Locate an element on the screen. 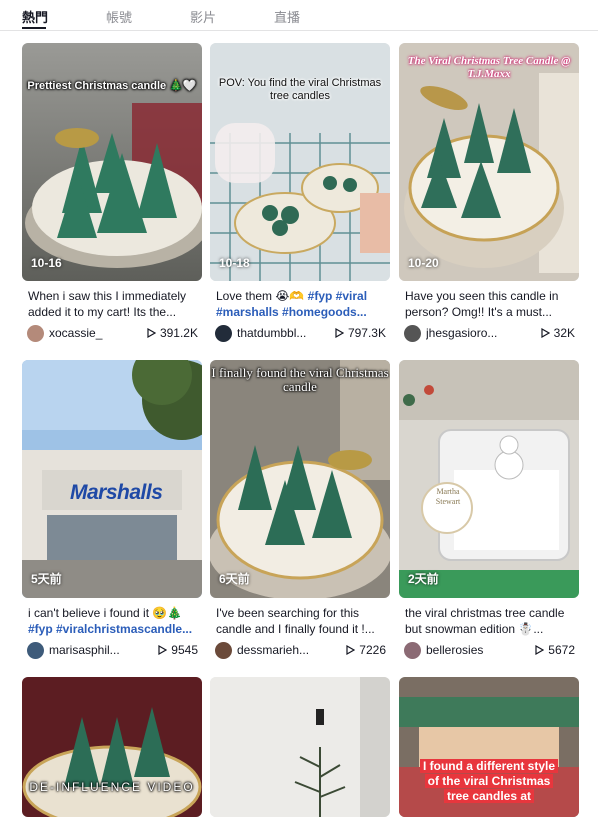  video-card is located at coordinates (300, 747).